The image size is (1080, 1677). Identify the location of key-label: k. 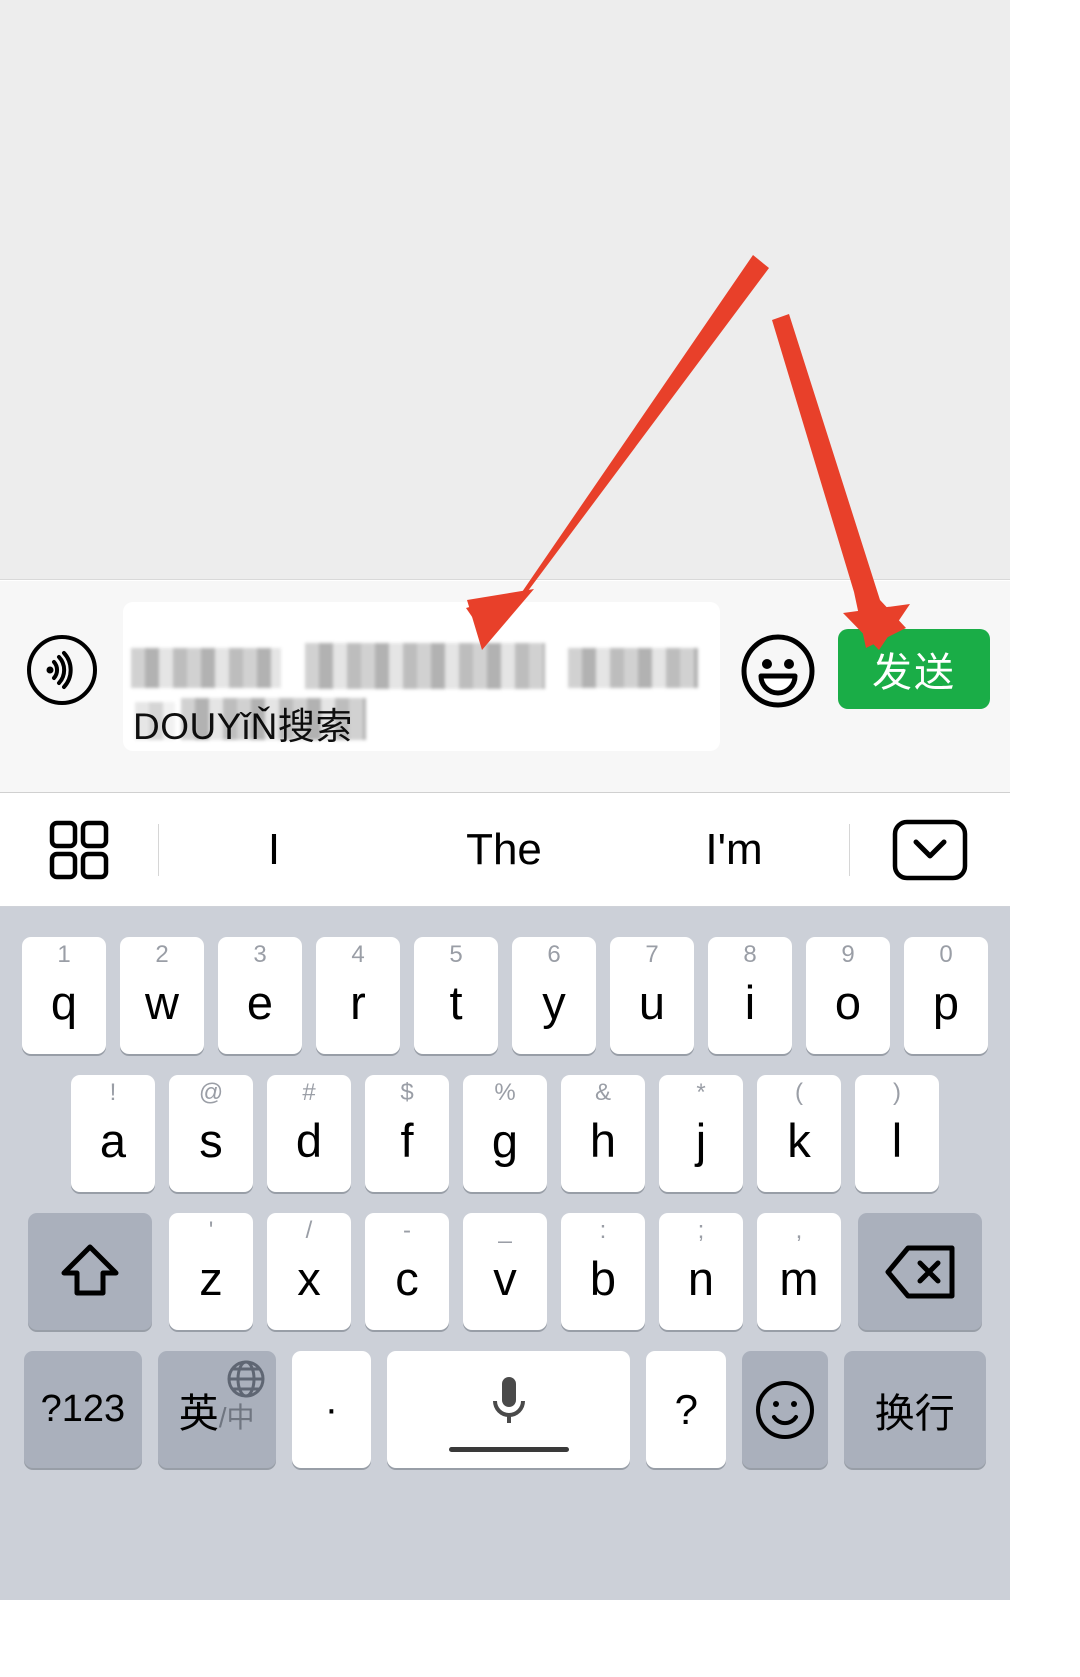
(799, 1140).